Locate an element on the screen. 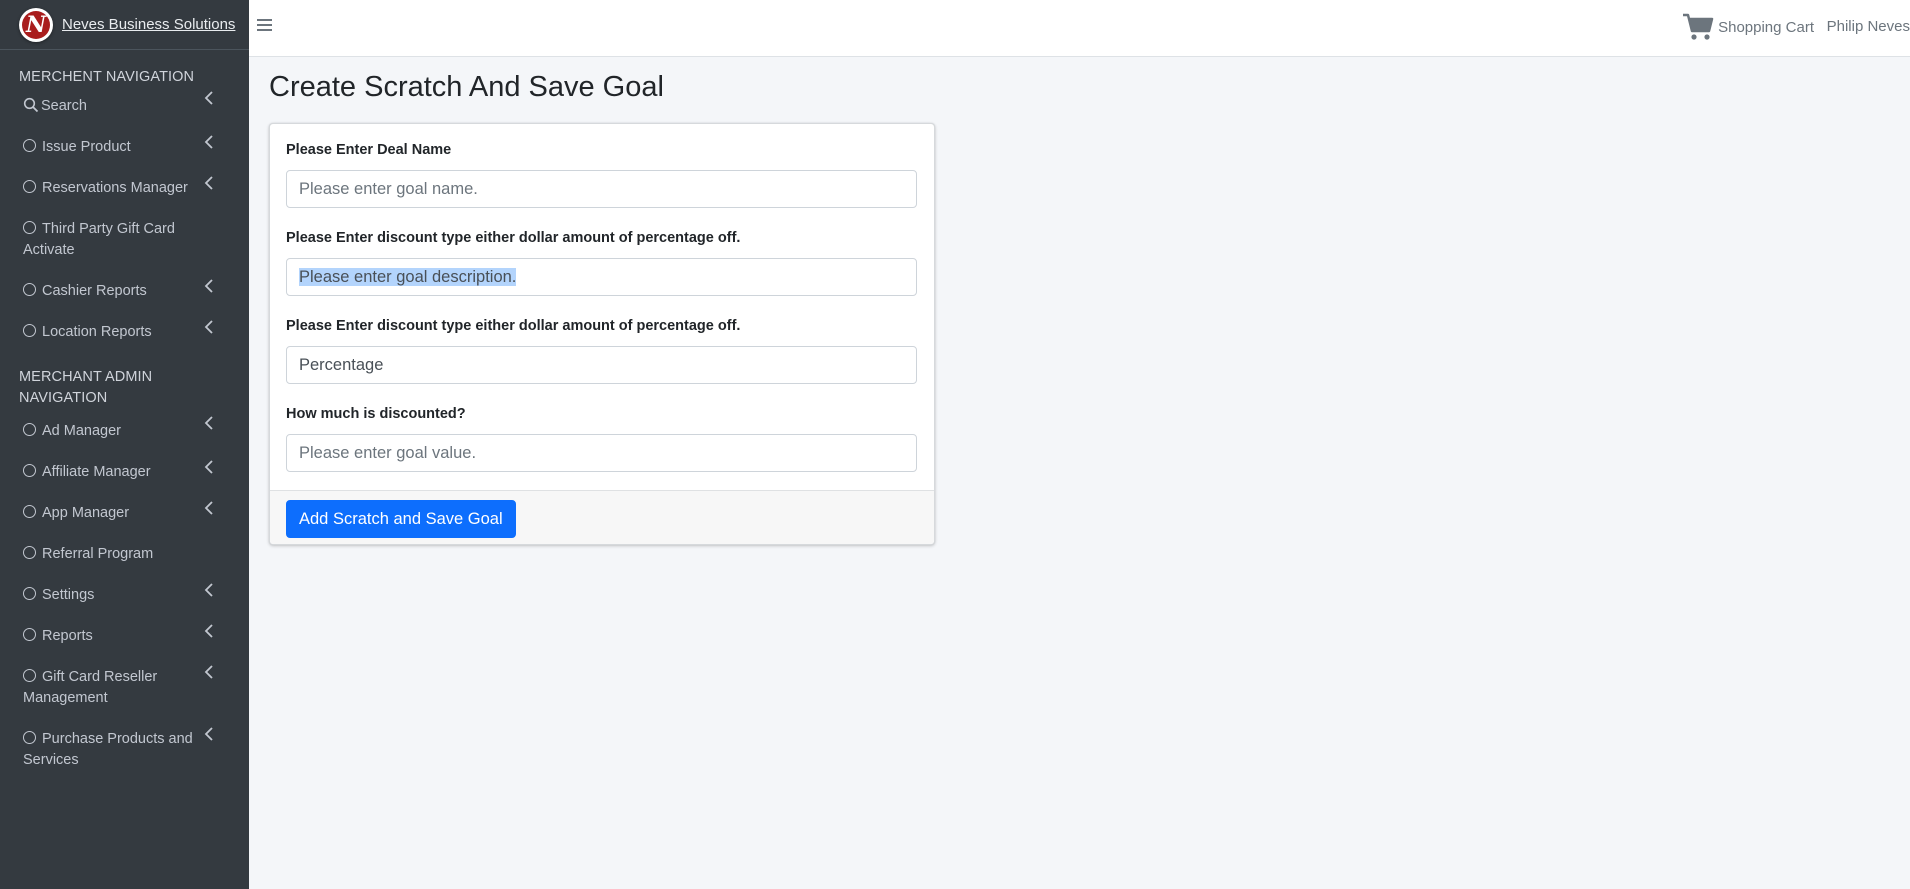 This screenshot has height=889, width=1910. sidebar-item-issue-product: Issue Product is located at coordinates (119, 147).